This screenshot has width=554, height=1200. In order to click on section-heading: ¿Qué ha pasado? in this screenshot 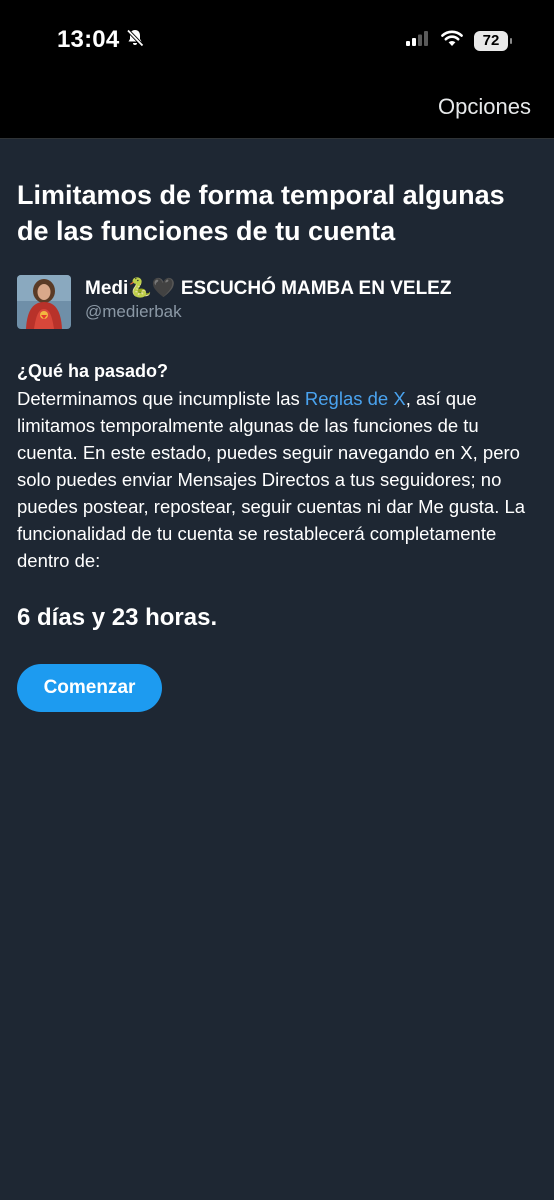, I will do `click(93, 371)`.